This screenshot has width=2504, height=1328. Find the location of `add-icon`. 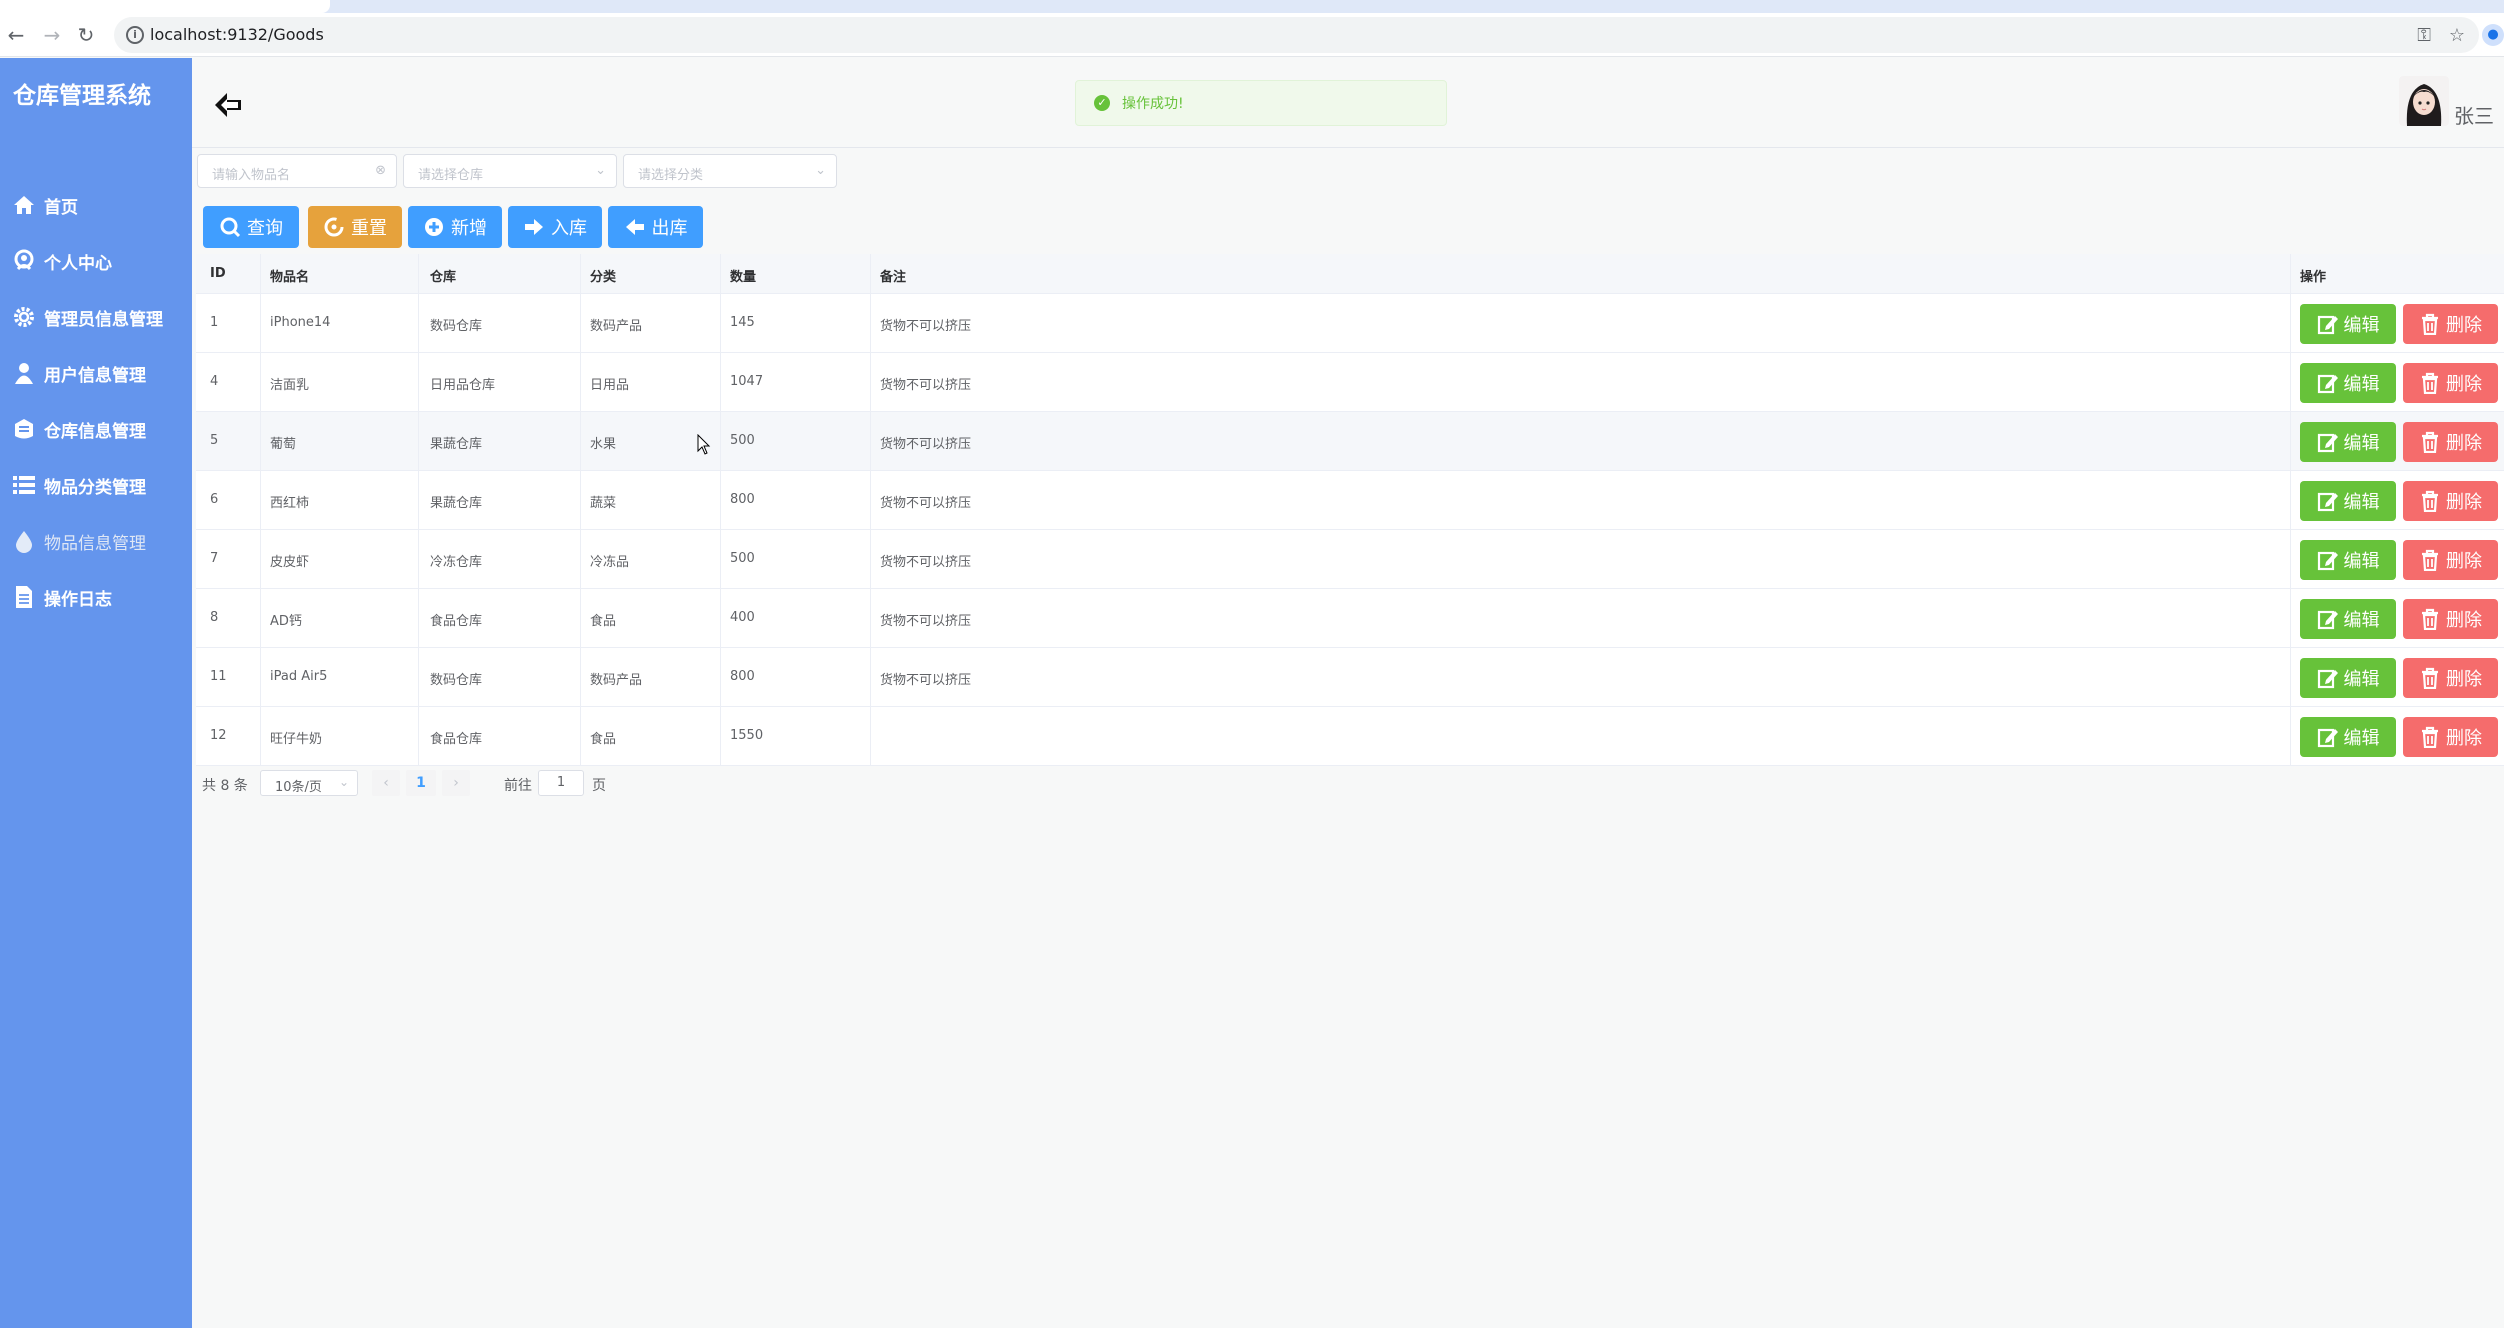

add-icon is located at coordinates (434, 227).